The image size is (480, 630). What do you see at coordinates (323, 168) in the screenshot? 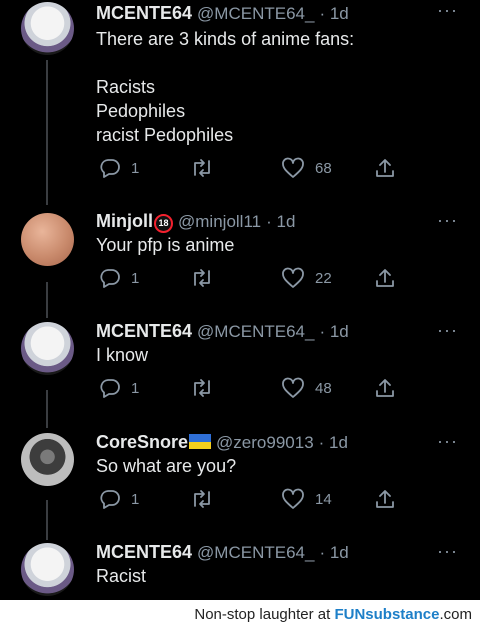
I see `like-count: 68` at bounding box center [323, 168].